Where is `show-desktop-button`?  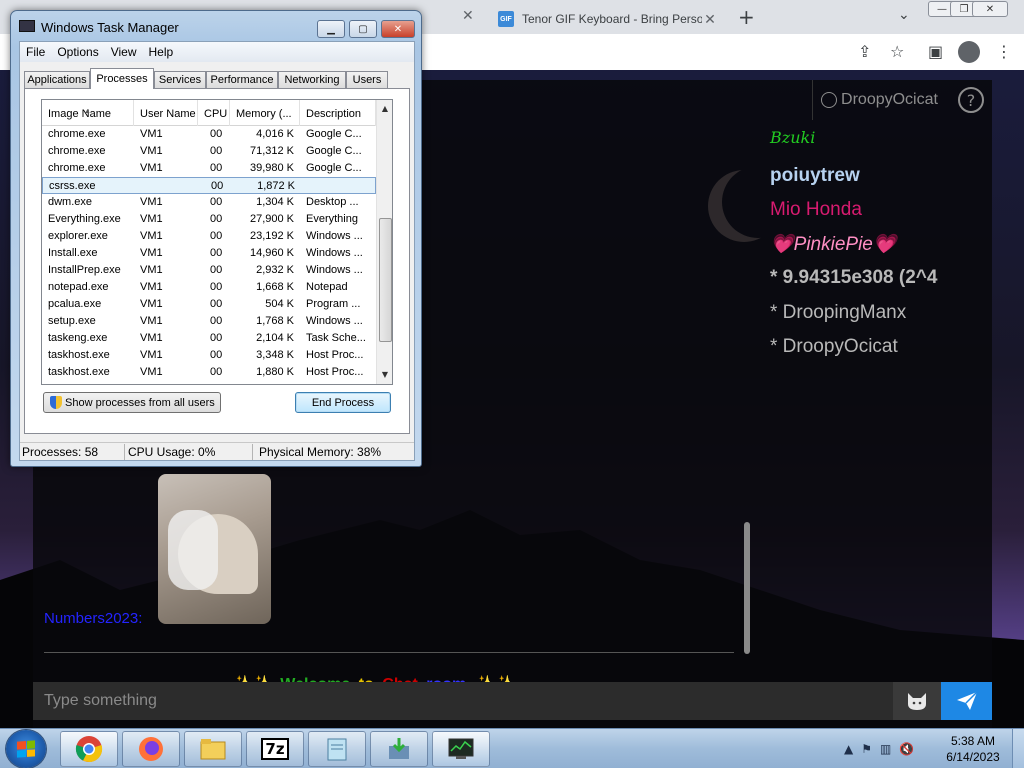
show-desktop-button is located at coordinates (1018, 748).